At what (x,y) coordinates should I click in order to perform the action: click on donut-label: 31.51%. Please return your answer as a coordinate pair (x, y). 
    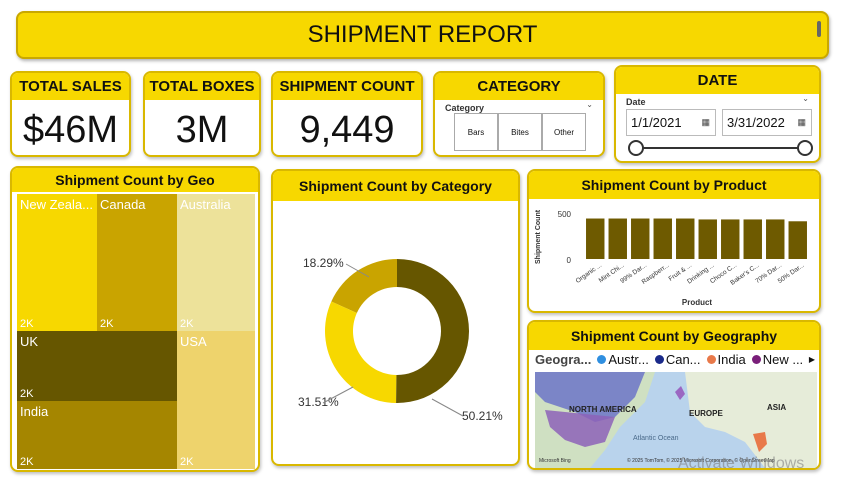
    Looking at the image, I should click on (318, 402).